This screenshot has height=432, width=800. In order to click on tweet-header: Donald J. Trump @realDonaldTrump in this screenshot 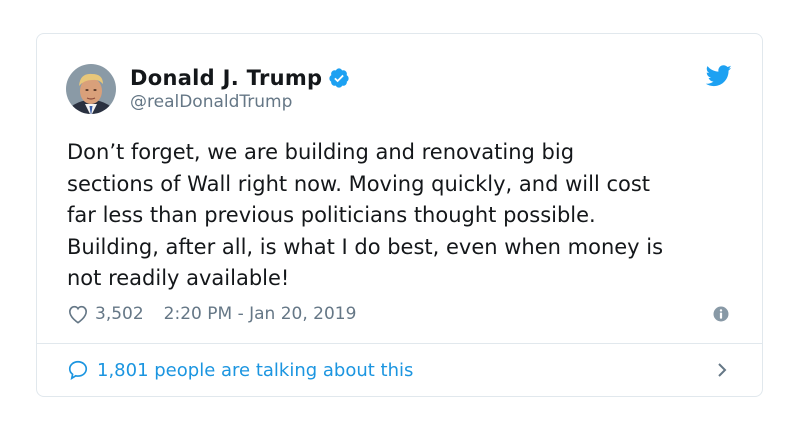, I will do `click(208, 89)`.